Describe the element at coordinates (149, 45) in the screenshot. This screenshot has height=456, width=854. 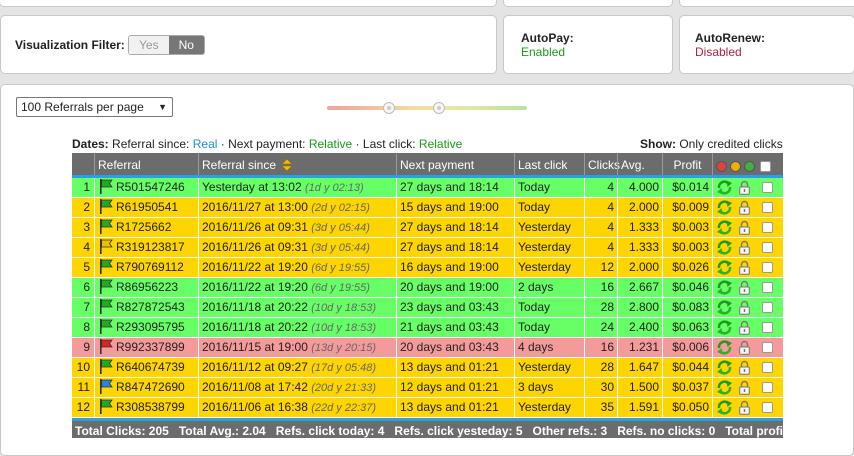
I see `filter-yes-option: Yes` at that location.